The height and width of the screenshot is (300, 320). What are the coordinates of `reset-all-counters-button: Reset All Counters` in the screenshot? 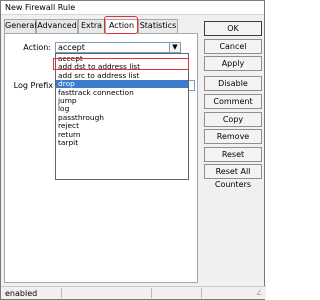 It's located at (233, 176).